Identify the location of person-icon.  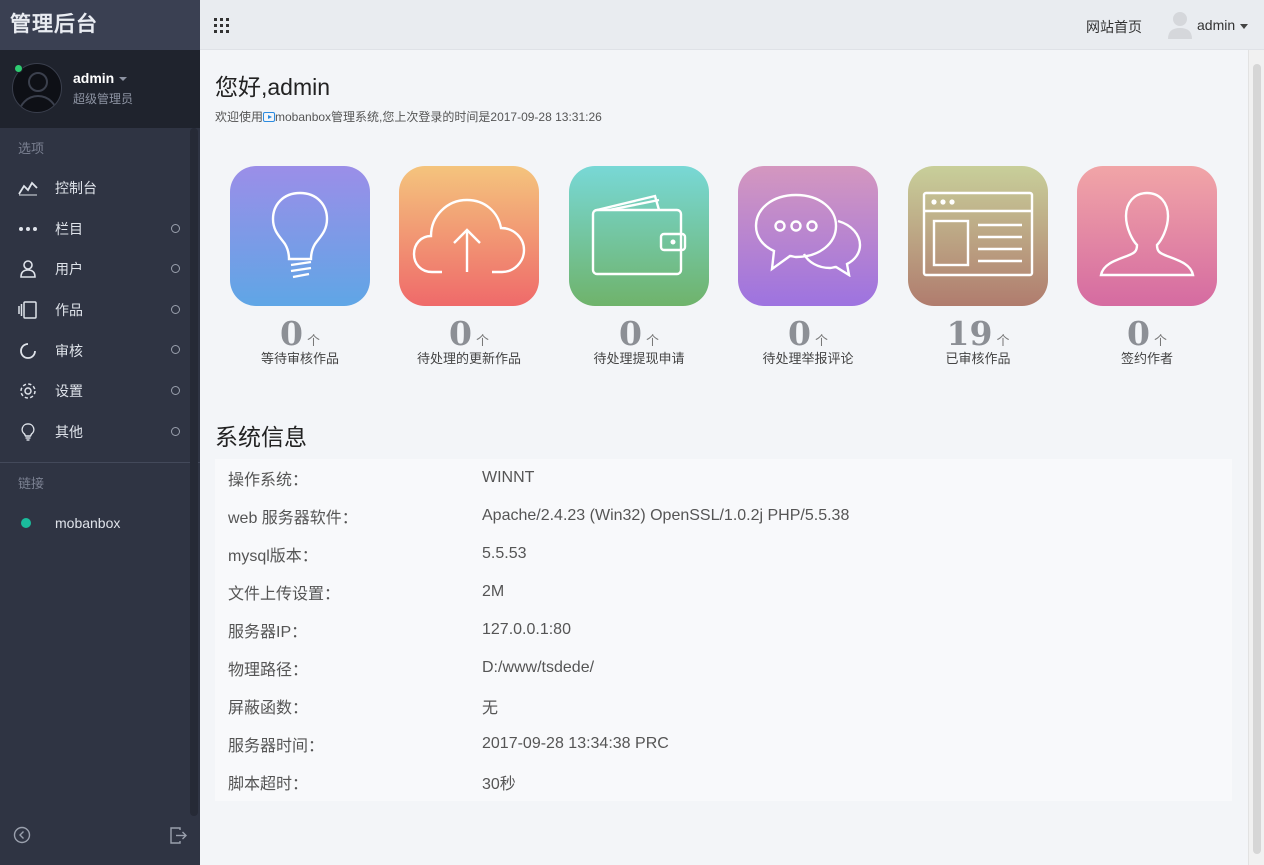
(1147, 236).